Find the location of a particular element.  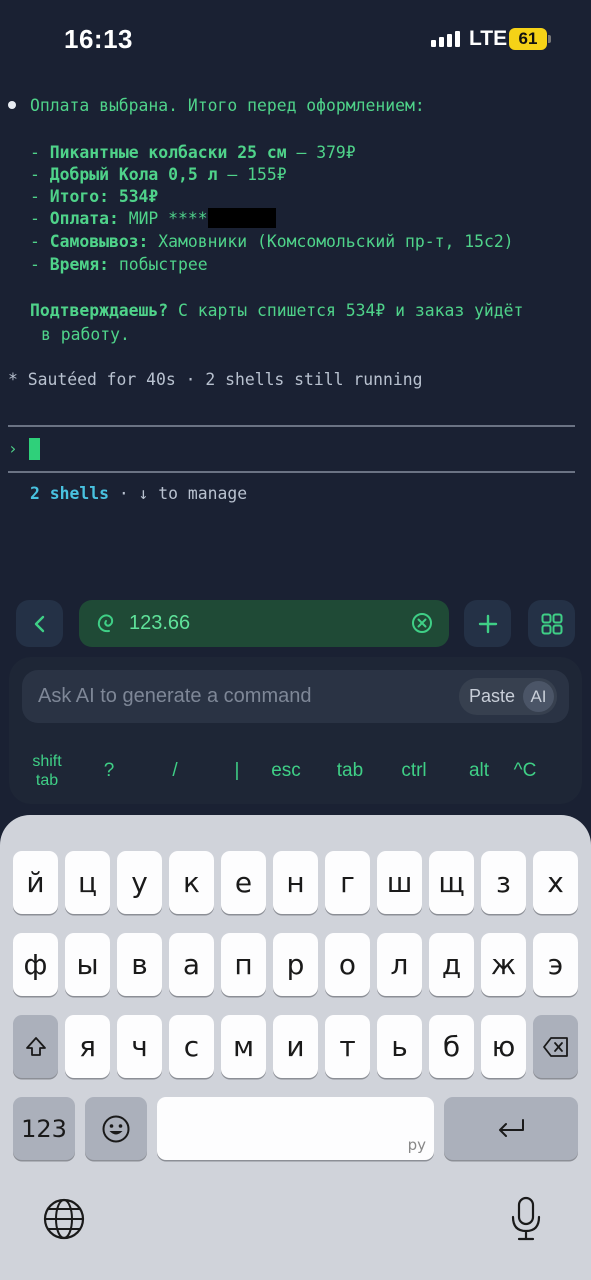

battery-indicator: 61 is located at coordinates (528, 39).